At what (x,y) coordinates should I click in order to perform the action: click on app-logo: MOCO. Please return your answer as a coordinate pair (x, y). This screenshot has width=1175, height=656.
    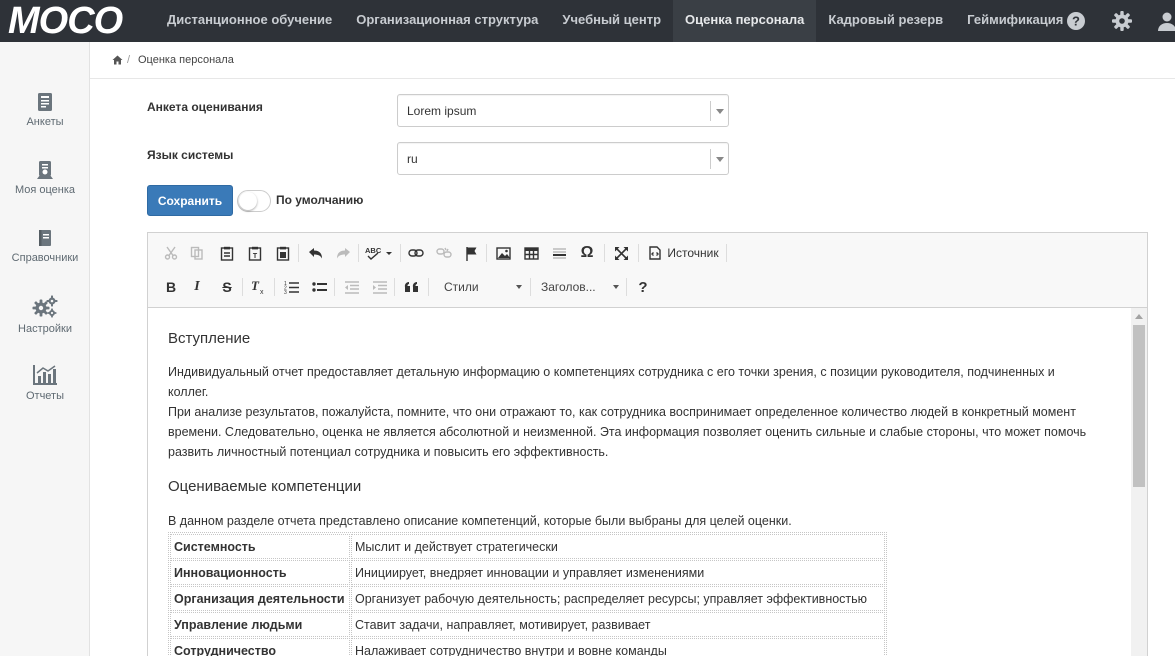
    Looking at the image, I should click on (65, 21).